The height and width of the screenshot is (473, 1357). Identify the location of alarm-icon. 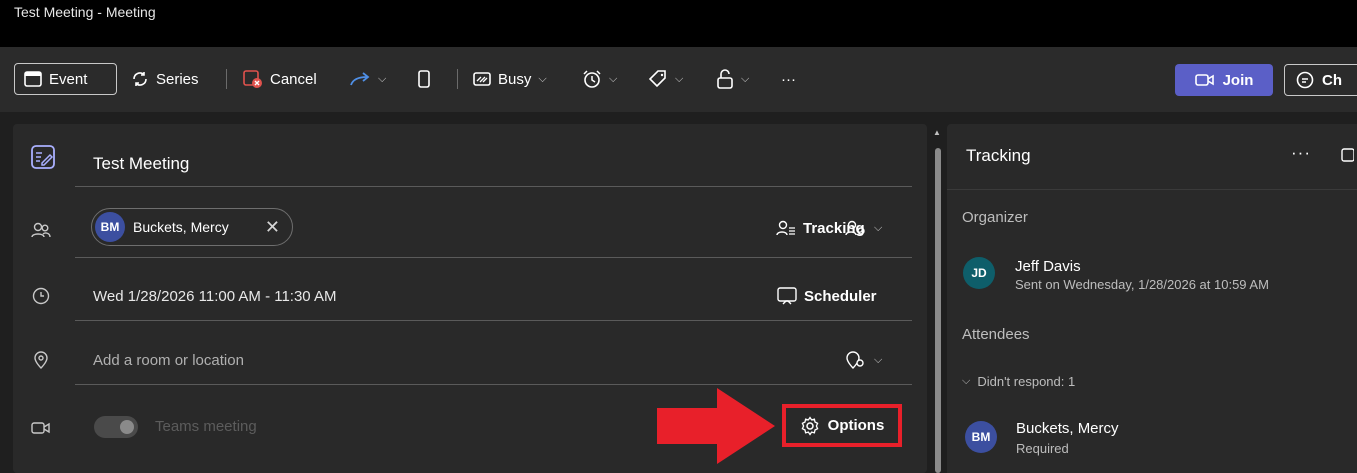
(592, 79).